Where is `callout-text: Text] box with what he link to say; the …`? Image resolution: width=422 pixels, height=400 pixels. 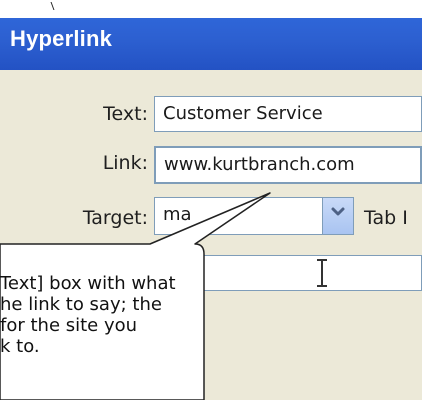 callout-text: Text] box with what he link to say; the … is located at coordinates (101, 315).